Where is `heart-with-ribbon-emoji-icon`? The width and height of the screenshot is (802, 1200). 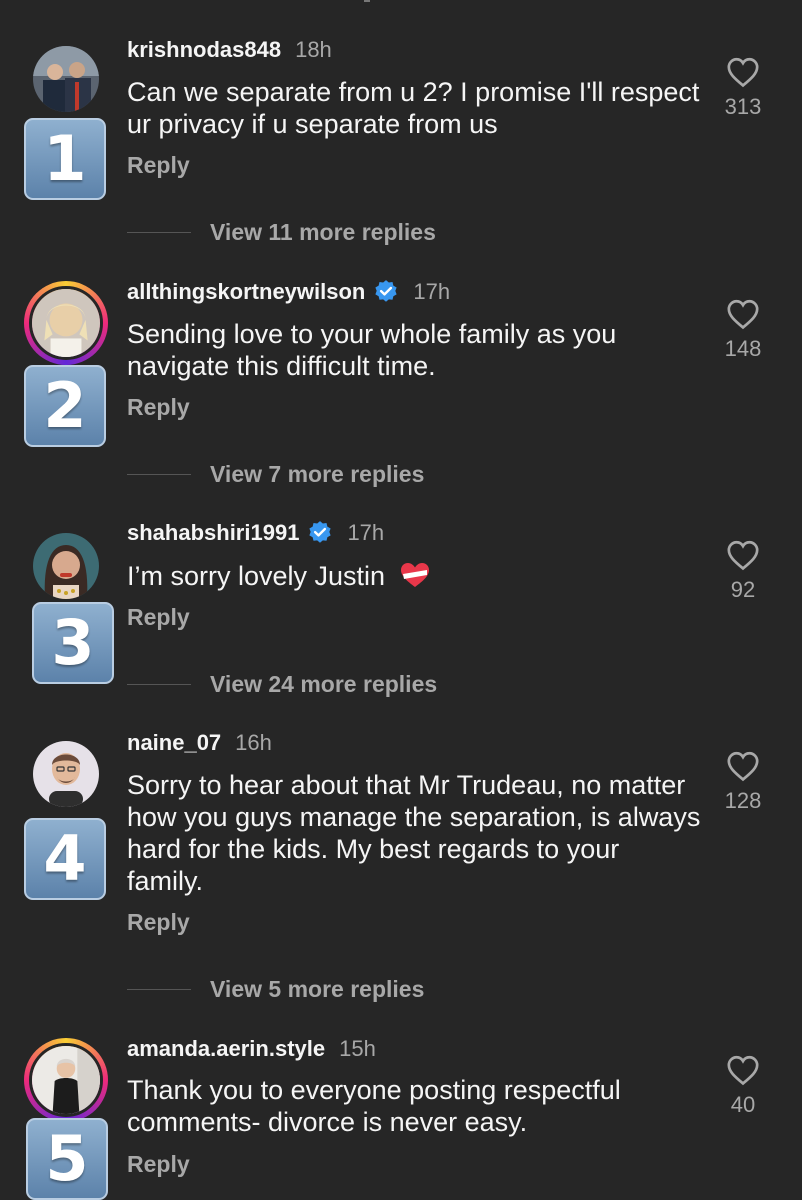
heart-with-ribbon-emoji-icon is located at coordinates (414, 575).